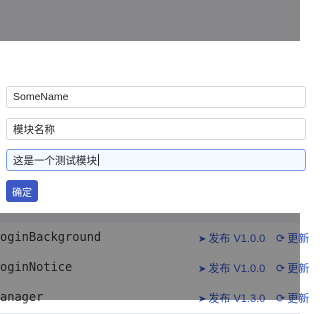  What do you see at coordinates (98, 160) in the screenshot?
I see `text-caret` at bounding box center [98, 160].